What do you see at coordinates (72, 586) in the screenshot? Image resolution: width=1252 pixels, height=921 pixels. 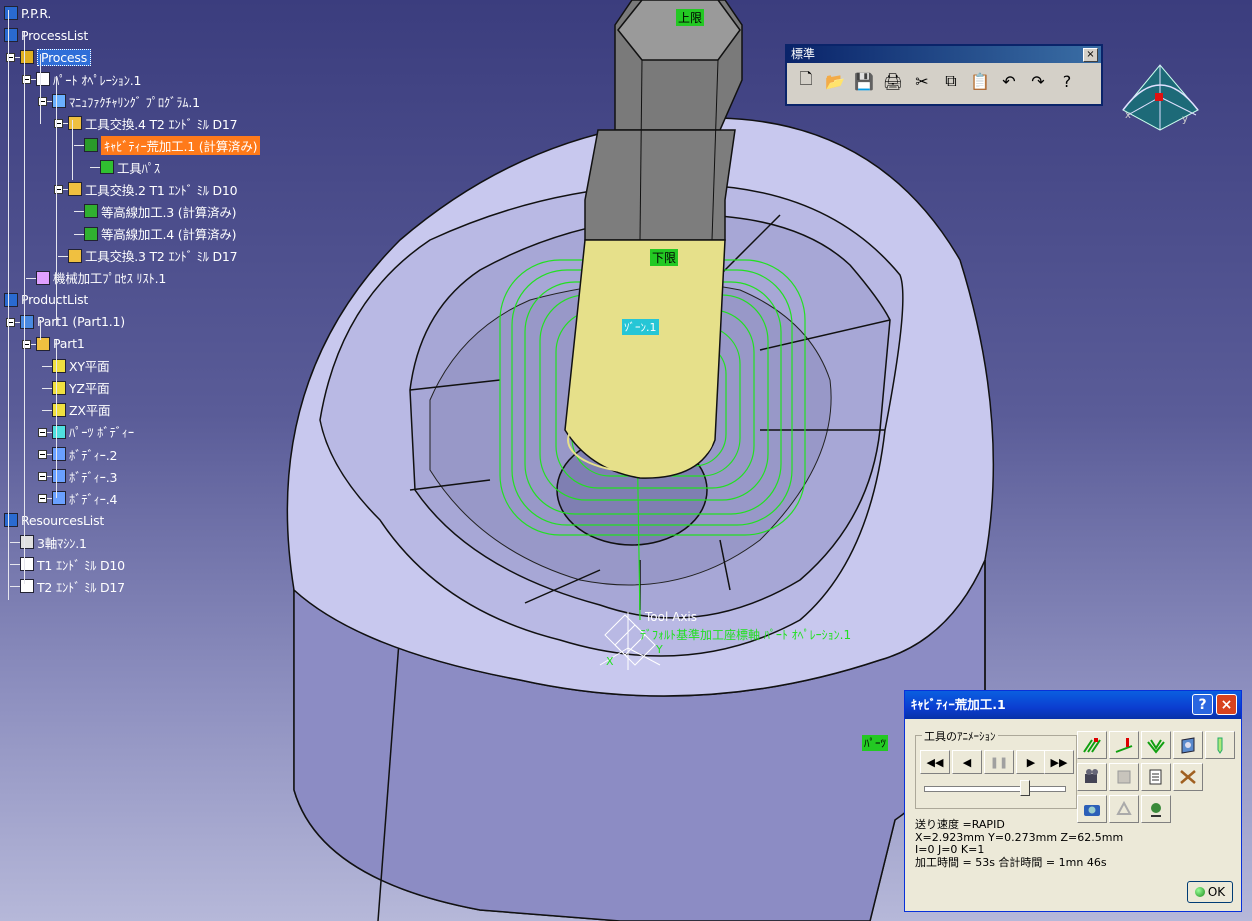 I see `tree-node-26: T2 ｴﾝﾄﾞ ﾐﾙ D17` at bounding box center [72, 586].